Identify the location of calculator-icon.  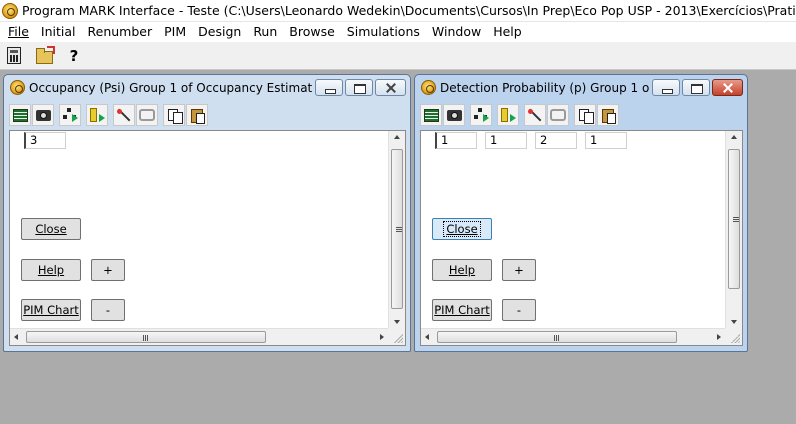
(14, 55).